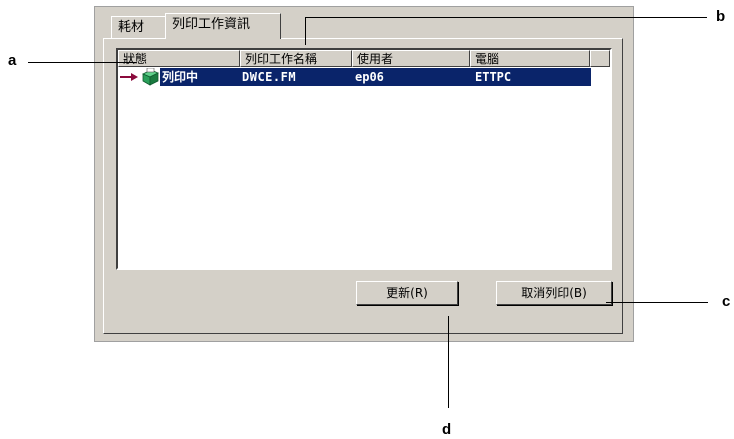 This screenshot has width=734, height=439. I want to click on table-row: 列印中 DWCE.FM ep06 ETTPC, so click(364, 77).